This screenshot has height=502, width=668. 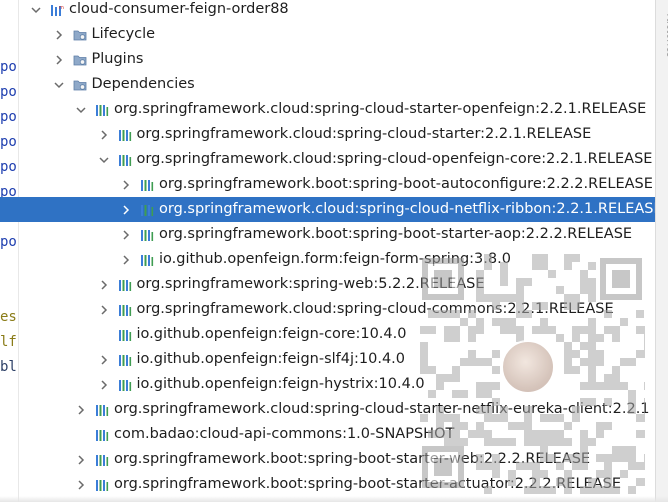 What do you see at coordinates (280, 384) in the screenshot?
I see `tree-row-label: io.github.openfeign:feign-hystrix:10.4.0` at bounding box center [280, 384].